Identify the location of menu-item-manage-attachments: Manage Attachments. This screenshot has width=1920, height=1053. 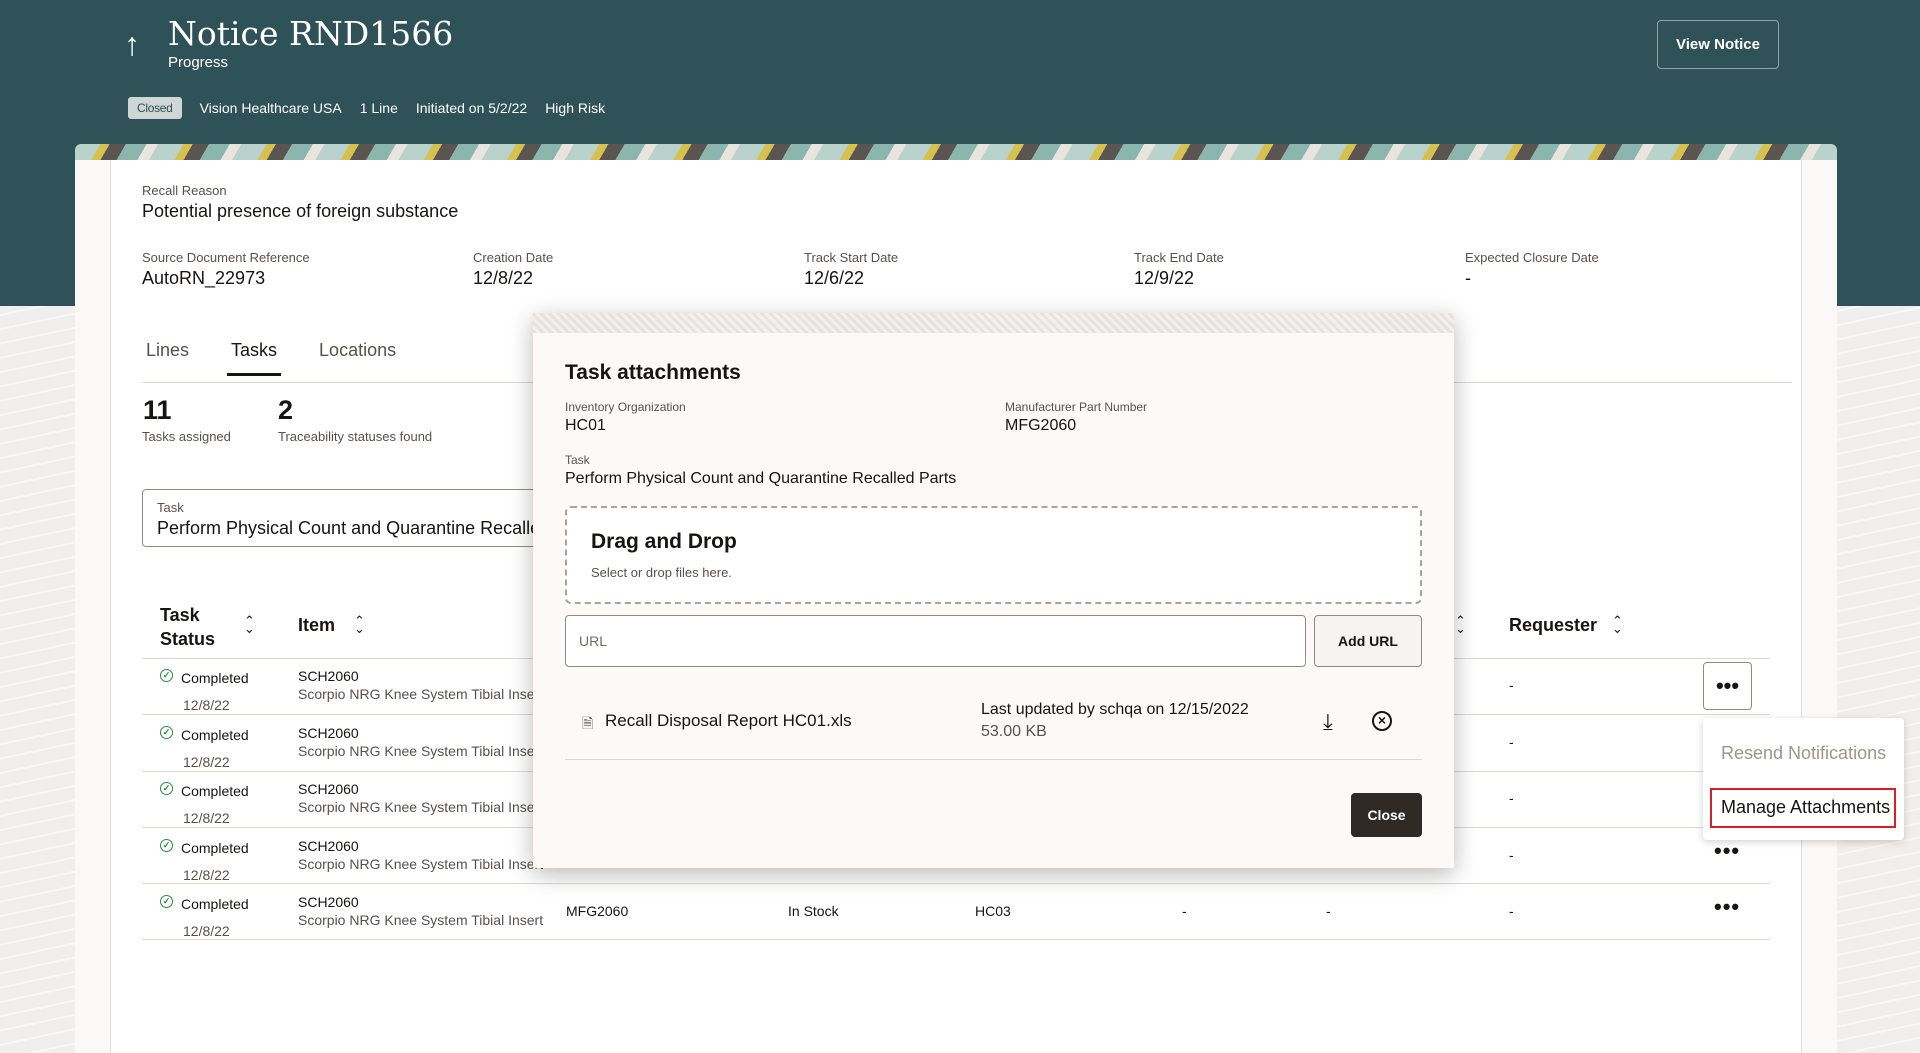
(1805, 807).